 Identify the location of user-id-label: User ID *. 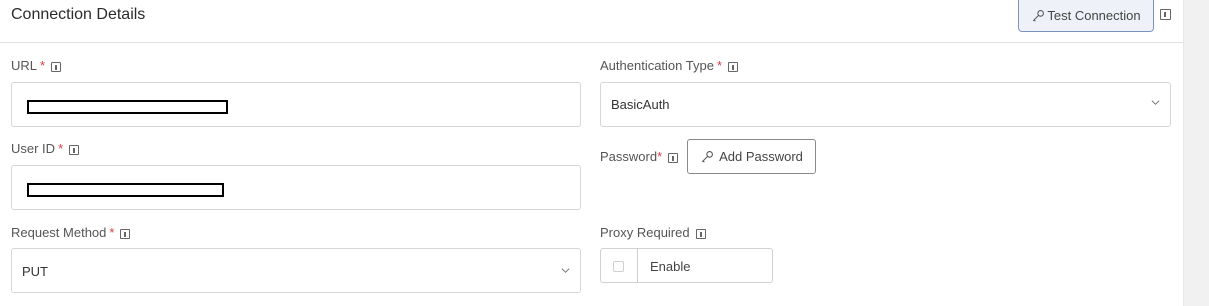
(45, 148).